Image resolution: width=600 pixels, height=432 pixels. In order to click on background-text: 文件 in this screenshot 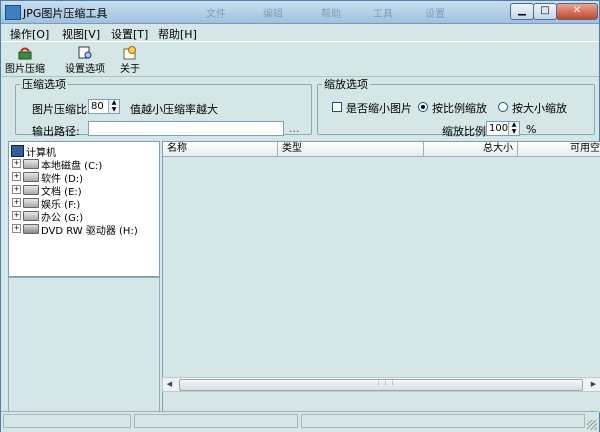, I will do `click(216, 14)`.